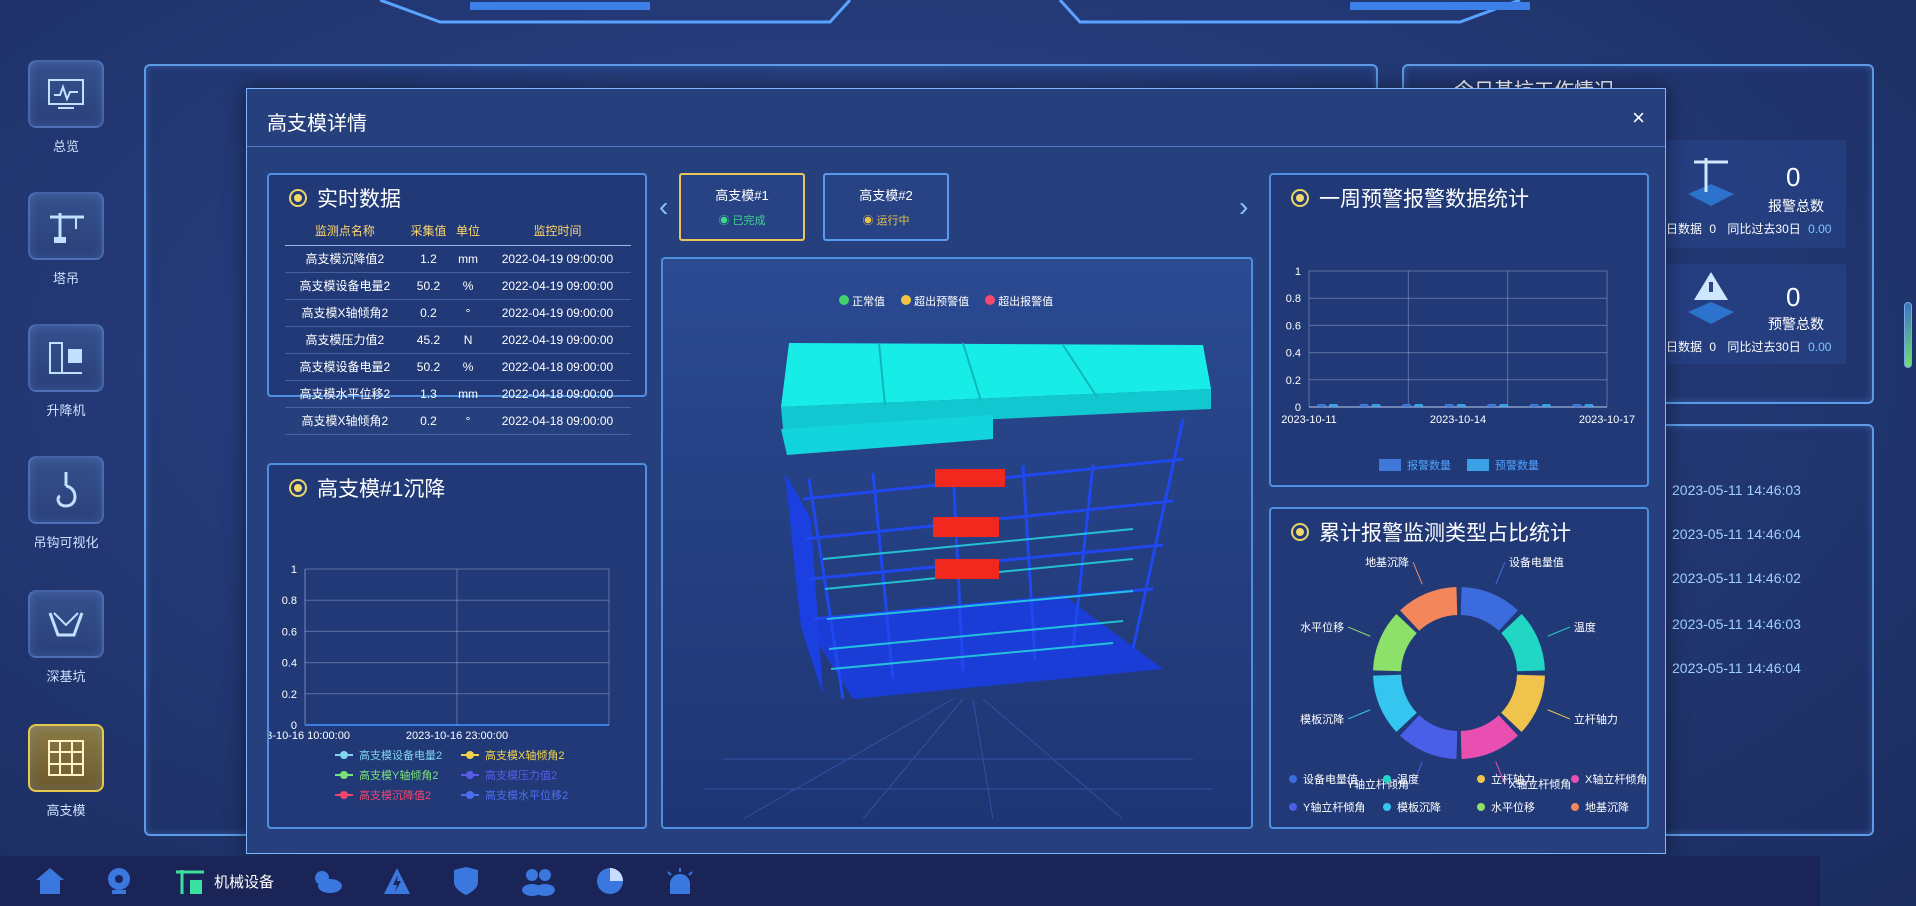 This screenshot has height=906, width=1916. What do you see at coordinates (345, 198) in the screenshot?
I see `panel-title: 实时数据` at bounding box center [345, 198].